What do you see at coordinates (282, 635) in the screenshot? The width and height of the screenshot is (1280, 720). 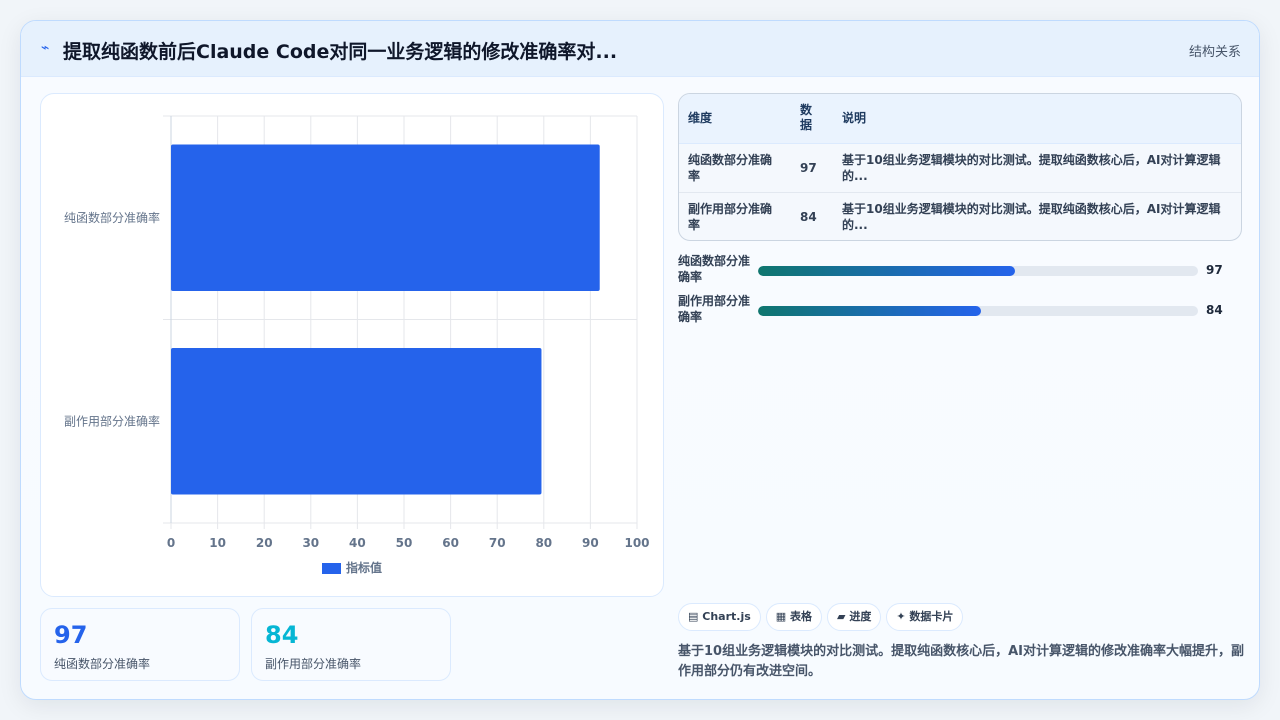 I see `stat-value: 84` at bounding box center [282, 635].